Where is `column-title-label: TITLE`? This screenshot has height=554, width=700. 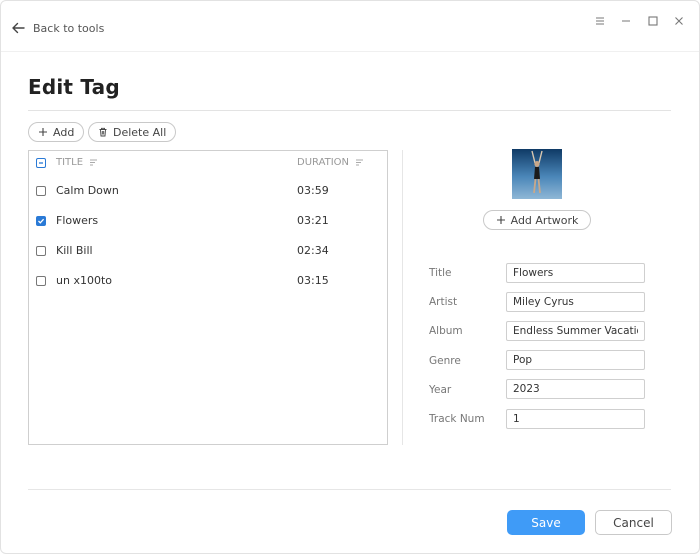
column-title-label: TITLE is located at coordinates (70, 162).